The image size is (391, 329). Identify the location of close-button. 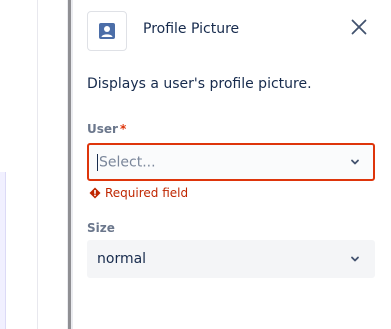
(359, 27).